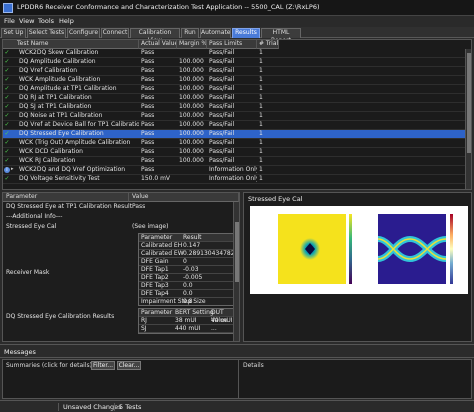  Describe the element at coordinates (188, 293) in the screenshot. I see `mask-value: 0.0` at that location.